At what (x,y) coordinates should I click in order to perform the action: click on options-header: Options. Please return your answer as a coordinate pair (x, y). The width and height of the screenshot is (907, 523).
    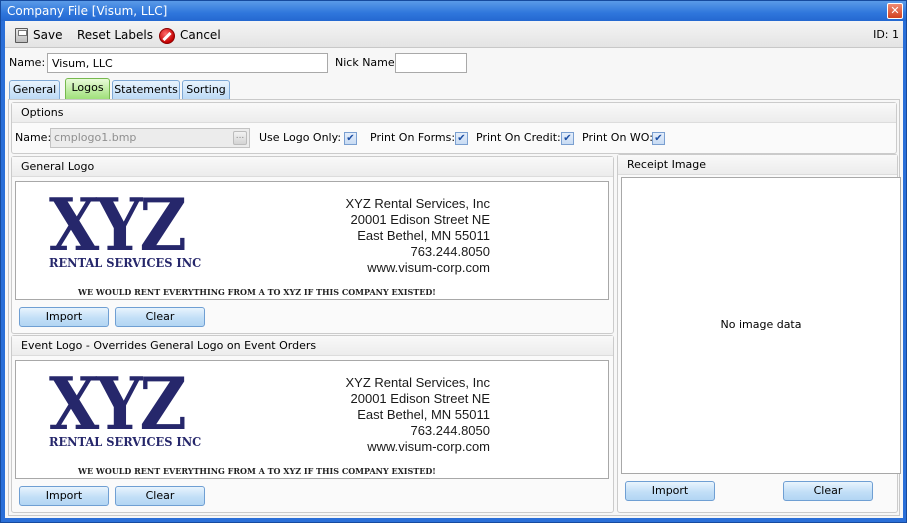
    Looking at the image, I should click on (454, 113).